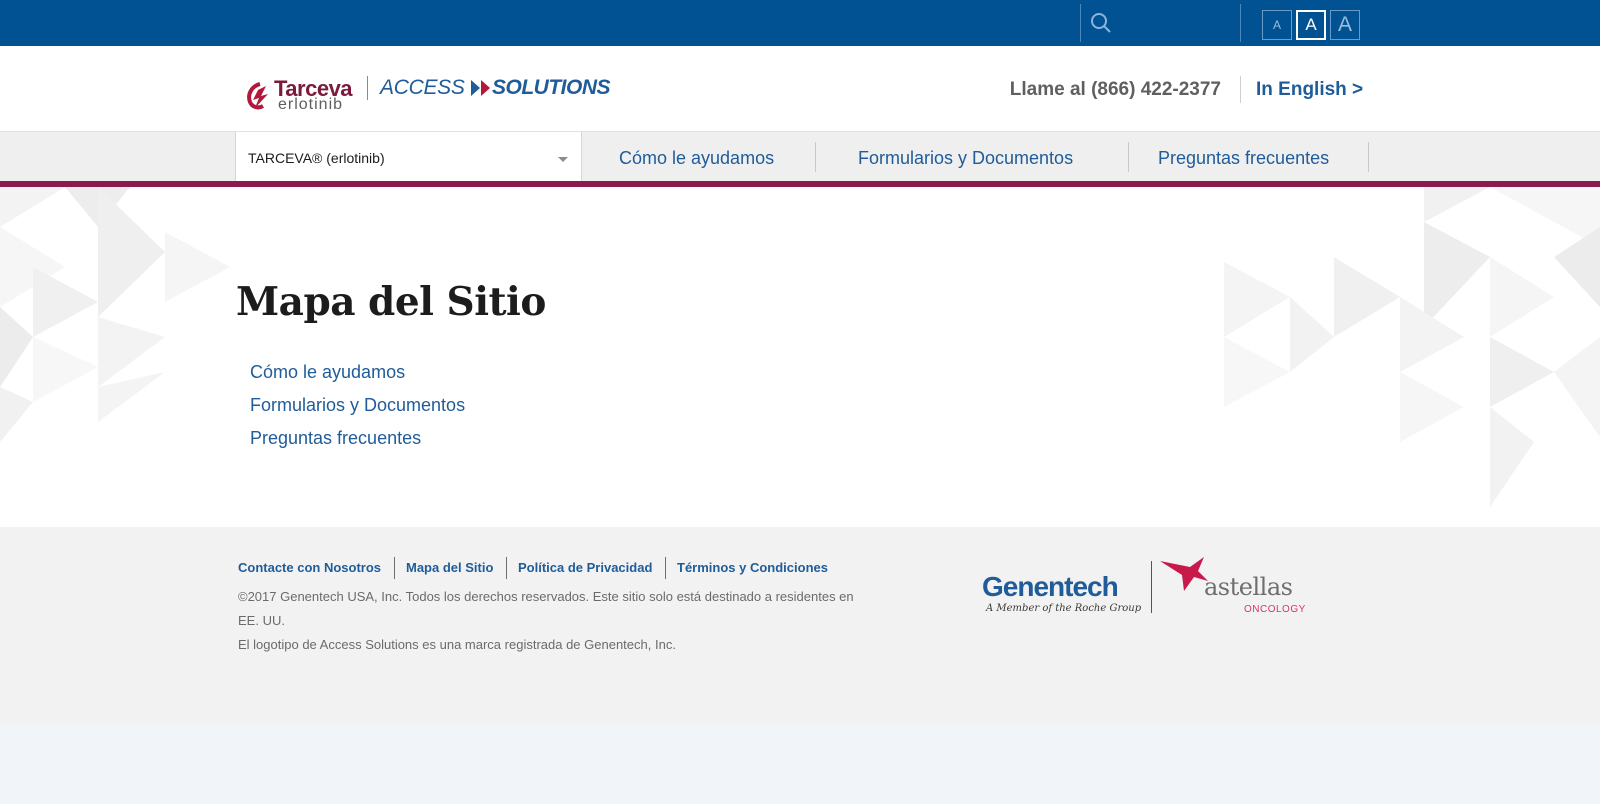 The height and width of the screenshot is (804, 1600). What do you see at coordinates (1243, 158) in the screenshot?
I see `nav-item-preguntas: Preguntas frecuentes` at bounding box center [1243, 158].